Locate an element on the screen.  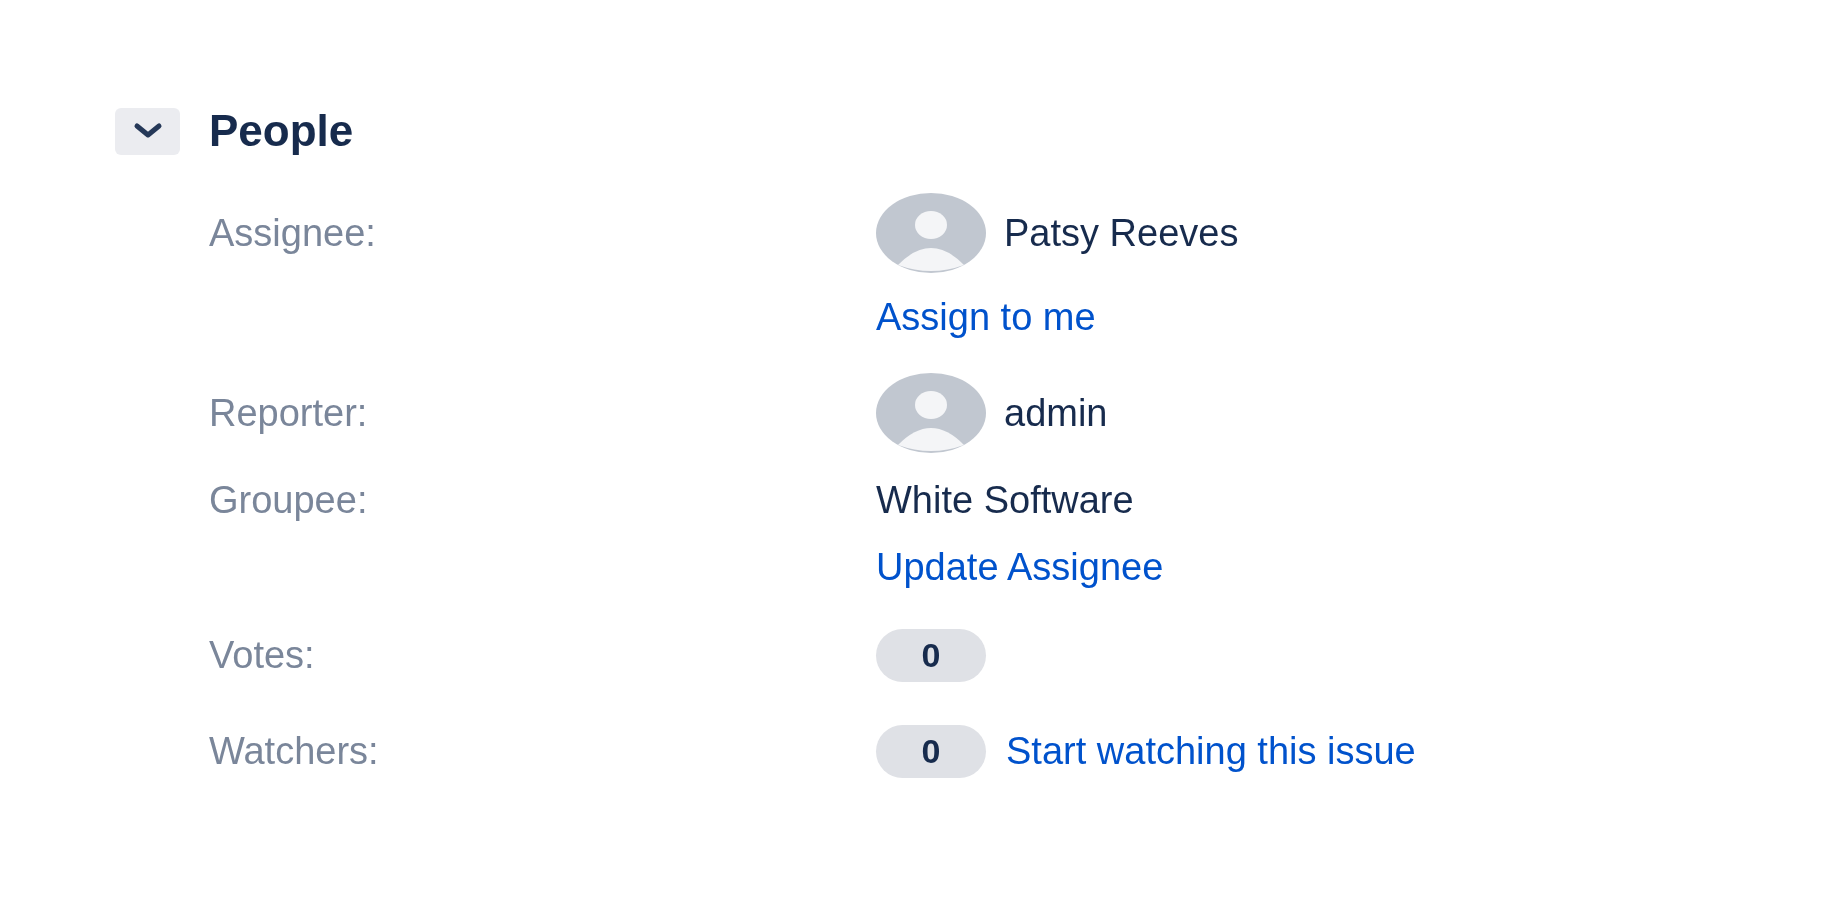
field-value: White Software is located at coordinates (1005, 500).